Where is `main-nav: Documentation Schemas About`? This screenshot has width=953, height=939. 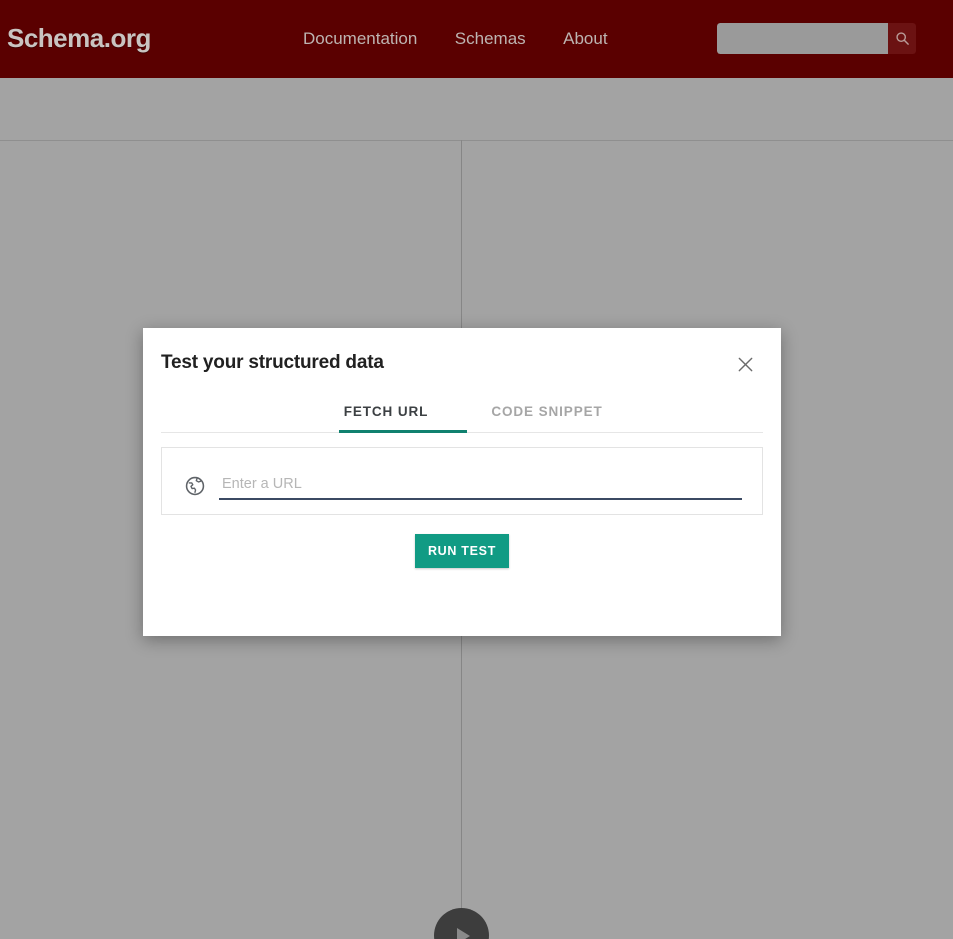
main-nav: Documentation Schemas About is located at coordinates (455, 39).